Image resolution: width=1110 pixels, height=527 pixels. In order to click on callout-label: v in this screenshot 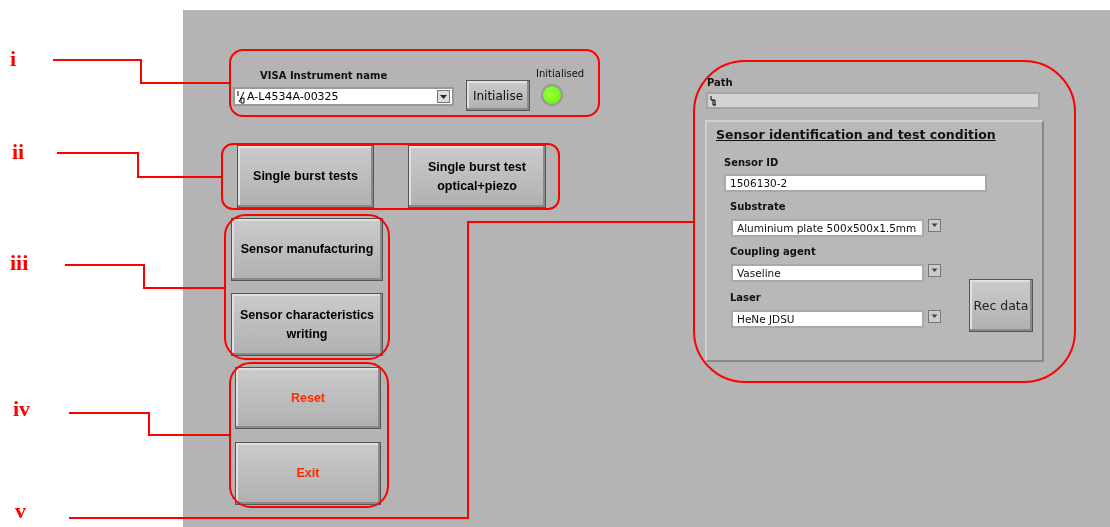, I will do `click(20, 511)`.